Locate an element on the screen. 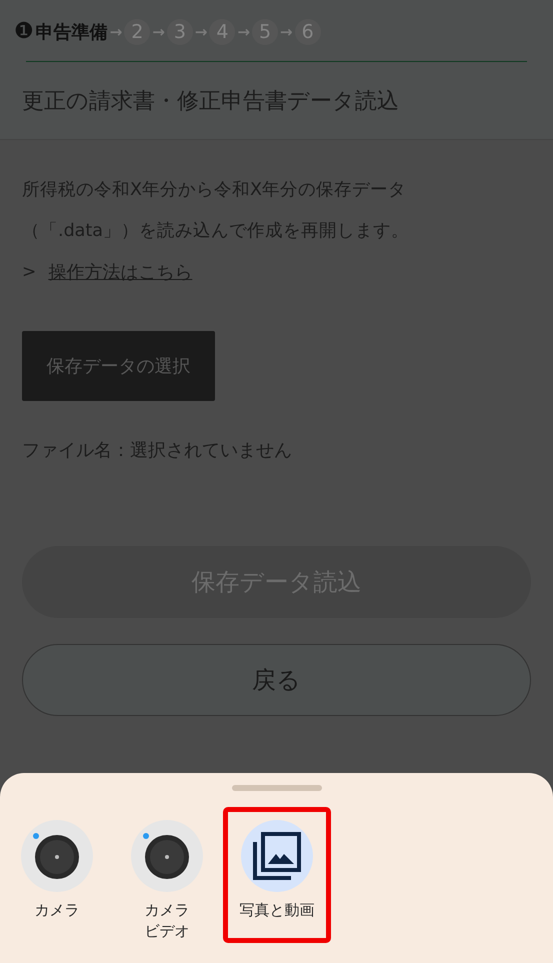 The height and width of the screenshot is (963, 553). option-label: ビデオ is located at coordinates (167, 931).